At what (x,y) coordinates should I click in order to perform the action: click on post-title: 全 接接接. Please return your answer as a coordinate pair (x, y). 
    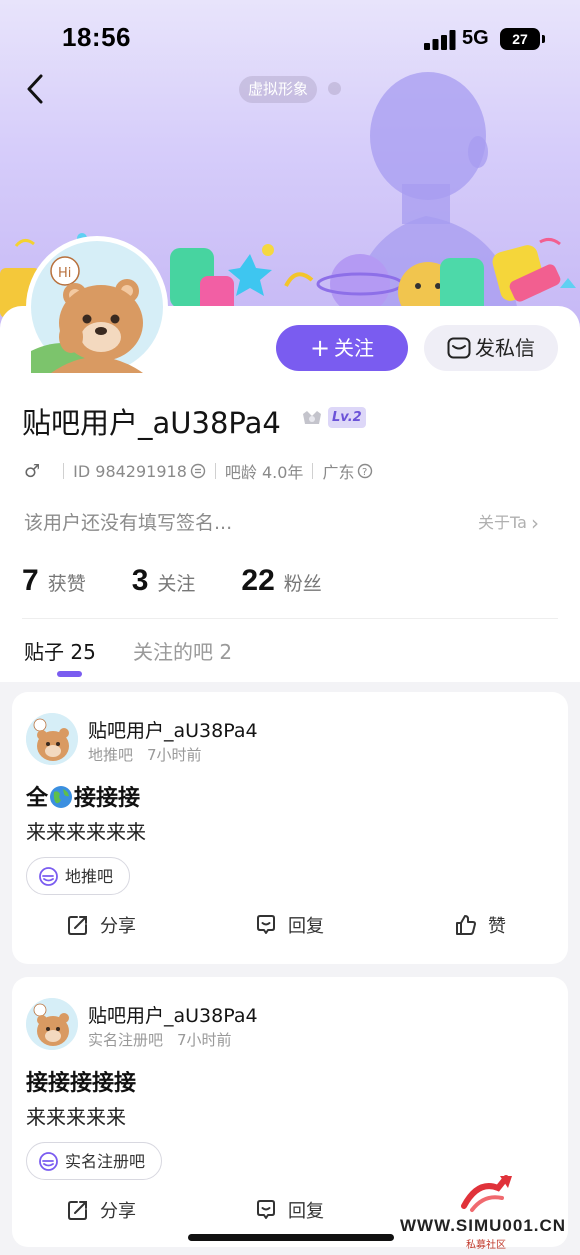
    Looking at the image, I should click on (83, 796).